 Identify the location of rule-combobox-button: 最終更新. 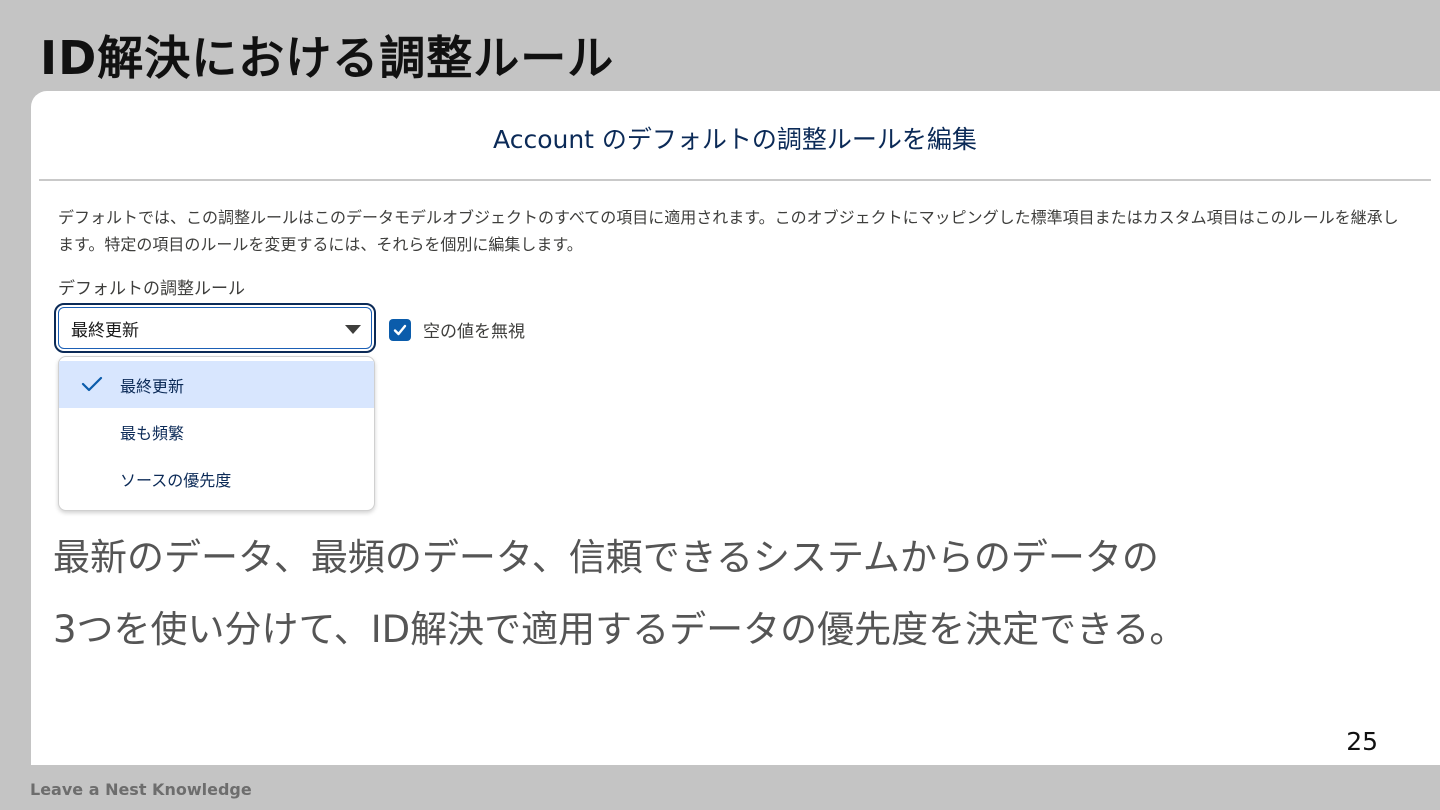
(215, 328).